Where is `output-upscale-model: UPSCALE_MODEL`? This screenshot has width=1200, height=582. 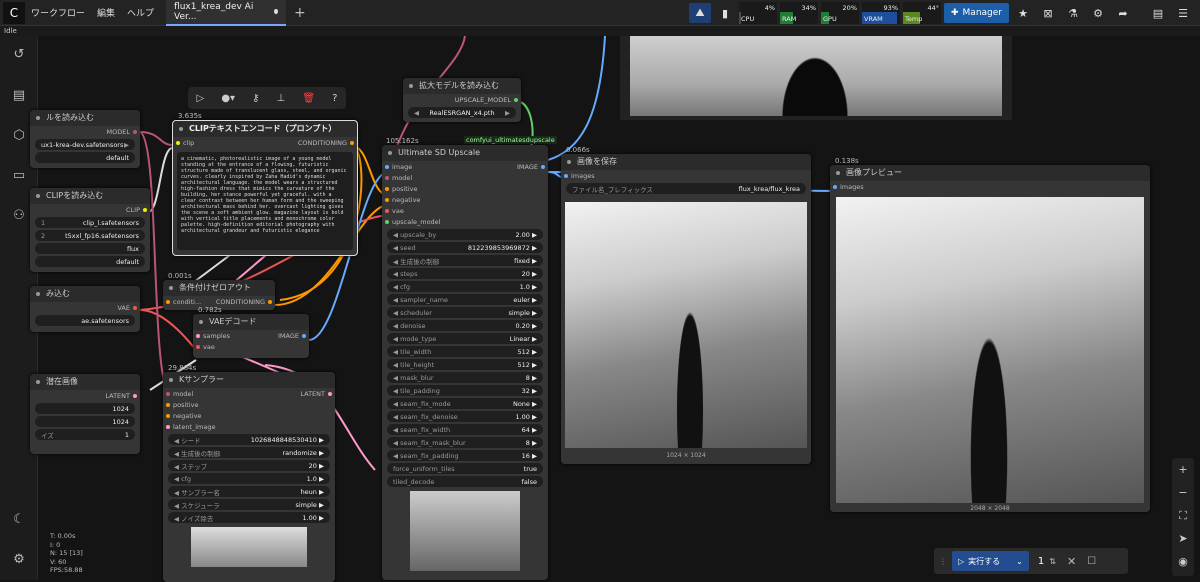
output-upscale-model: UPSCALE_MODEL is located at coordinates (462, 99).